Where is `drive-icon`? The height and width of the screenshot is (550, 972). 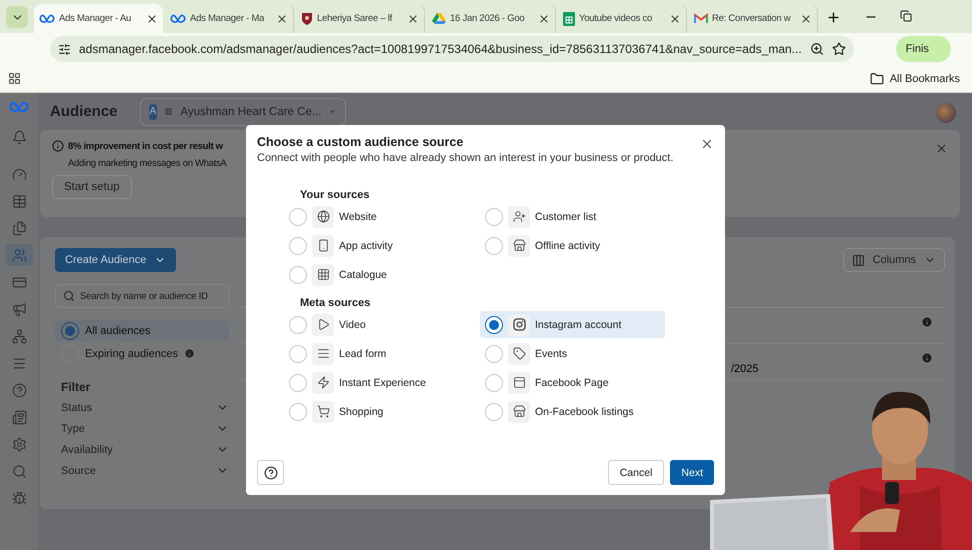 drive-icon is located at coordinates (439, 18).